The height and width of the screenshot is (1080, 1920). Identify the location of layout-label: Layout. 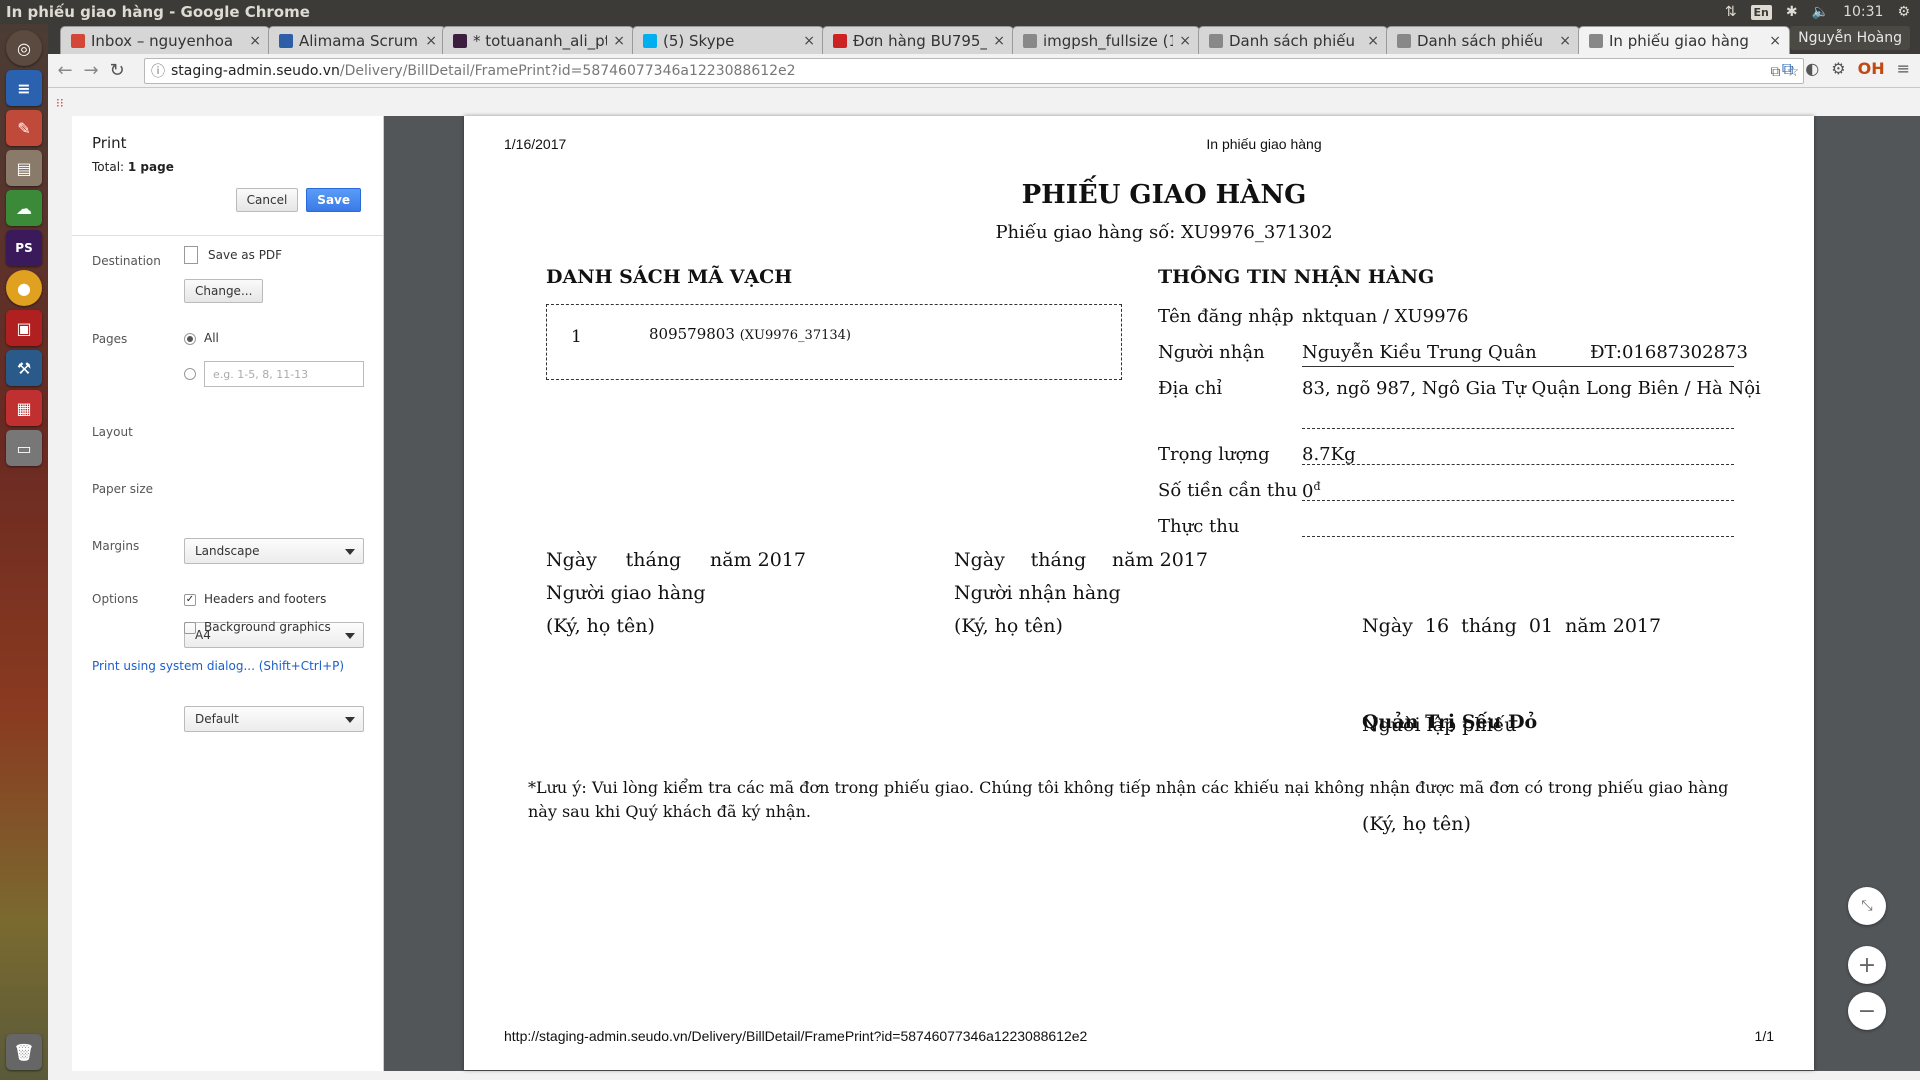
(112, 432).